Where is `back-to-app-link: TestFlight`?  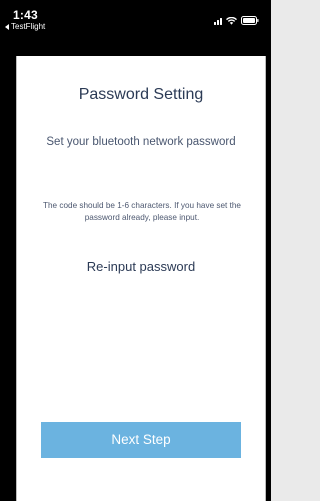
back-to-app-link: TestFlight is located at coordinates (25, 26).